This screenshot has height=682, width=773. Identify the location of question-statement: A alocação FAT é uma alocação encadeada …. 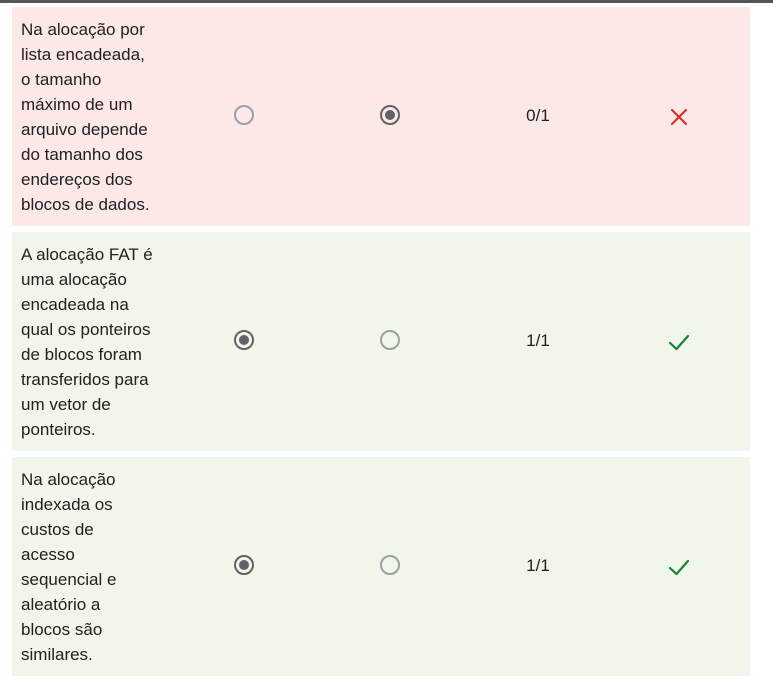
(87, 342).